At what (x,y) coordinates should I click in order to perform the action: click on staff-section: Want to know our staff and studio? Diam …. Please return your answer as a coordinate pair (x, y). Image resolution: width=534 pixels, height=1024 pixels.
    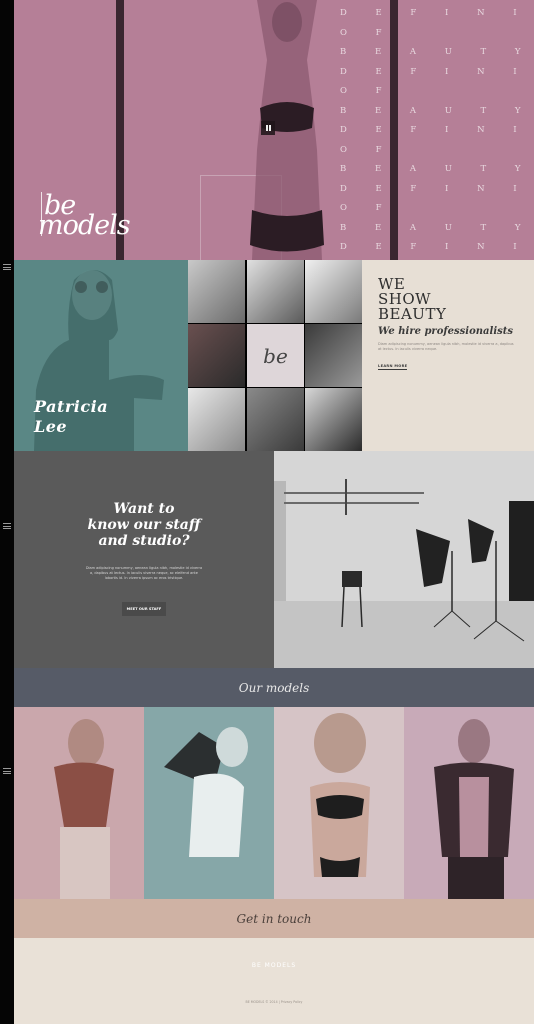
    Looking at the image, I should click on (144, 559).